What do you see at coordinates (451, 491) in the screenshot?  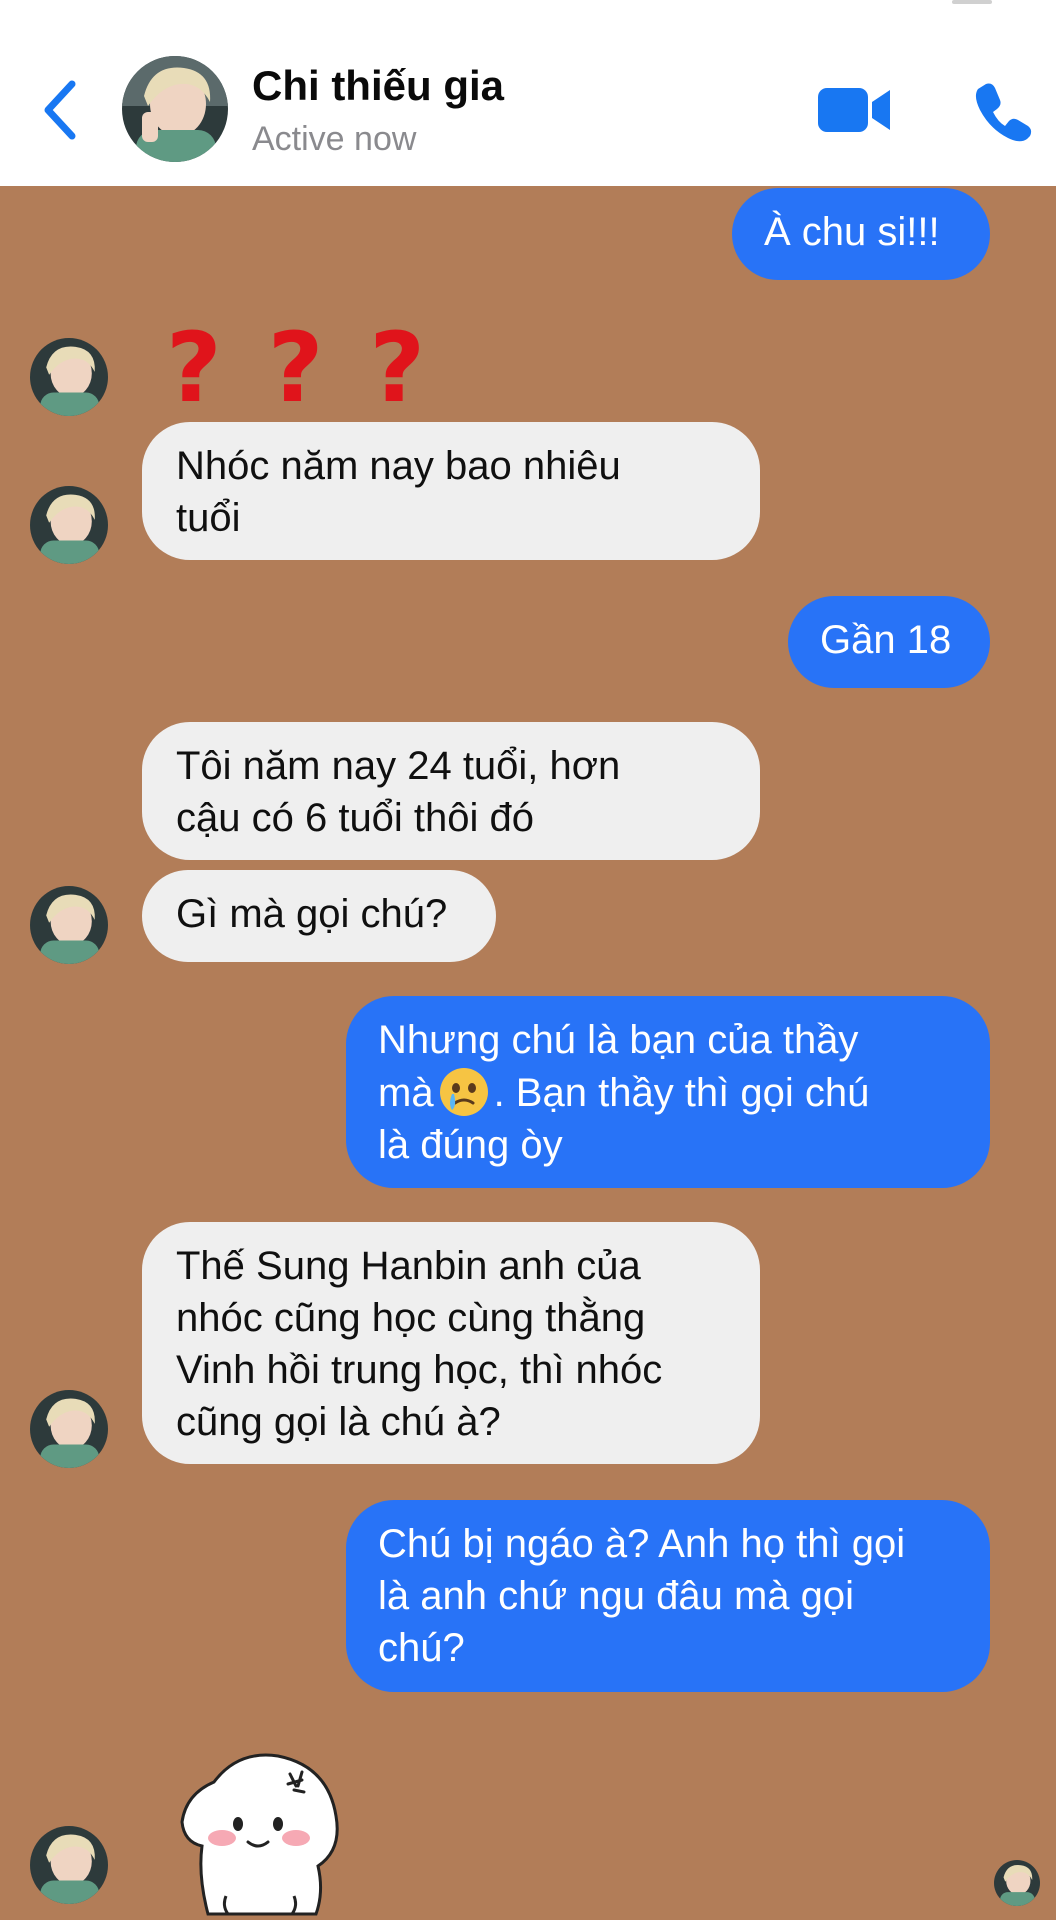 I see `message-incoming: Nhóc năm nay bao nhiêu tuổi` at bounding box center [451, 491].